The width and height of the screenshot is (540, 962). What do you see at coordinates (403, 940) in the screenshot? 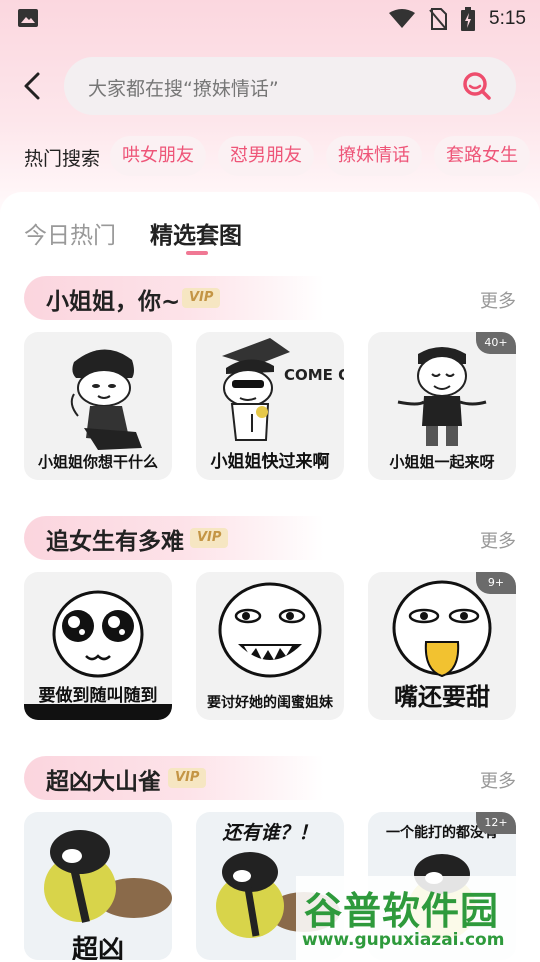
I see `watermark-url: www.gupuxiazai.com` at bounding box center [403, 940].